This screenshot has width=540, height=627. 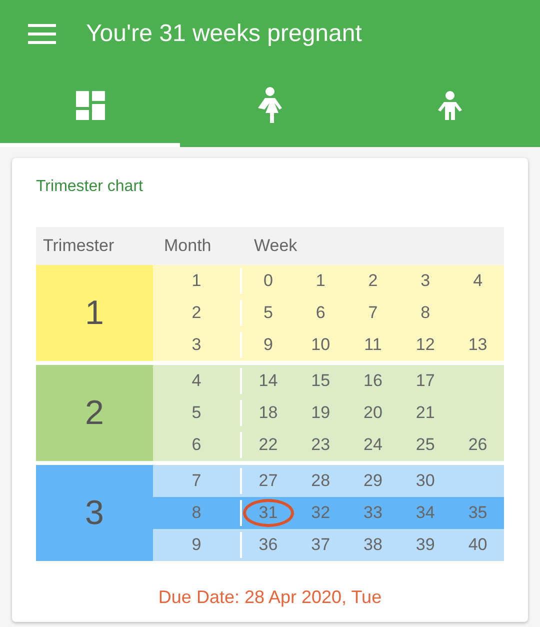 What do you see at coordinates (425, 313) in the screenshot?
I see `week-number: 8` at bounding box center [425, 313].